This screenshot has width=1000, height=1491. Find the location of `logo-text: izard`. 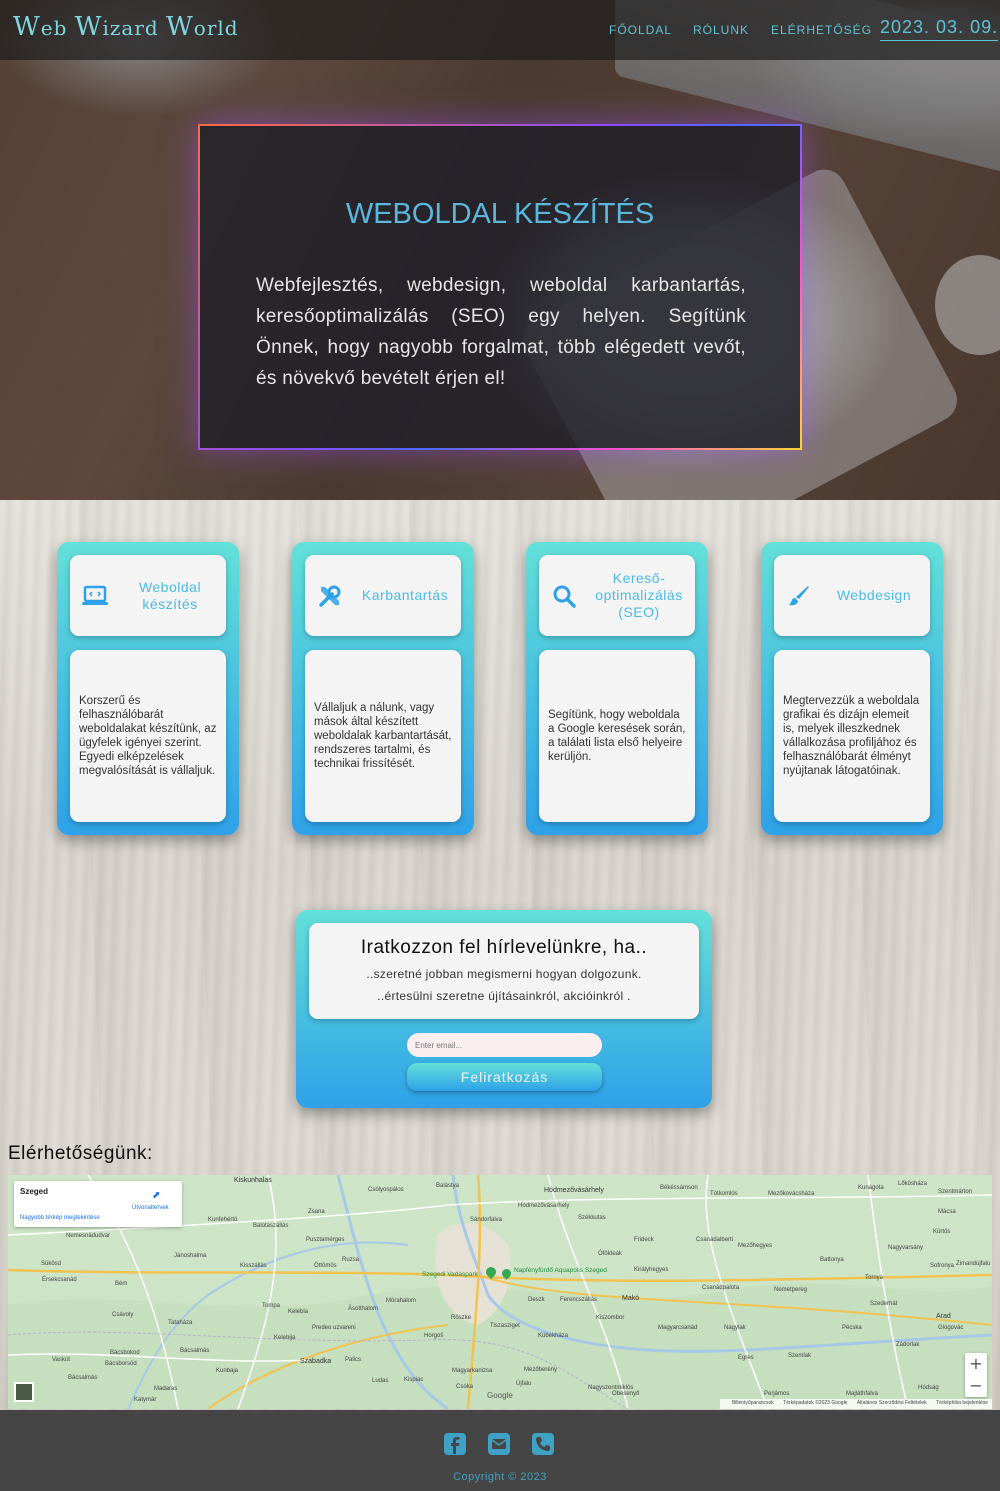

logo-text: izard is located at coordinates (134, 28).